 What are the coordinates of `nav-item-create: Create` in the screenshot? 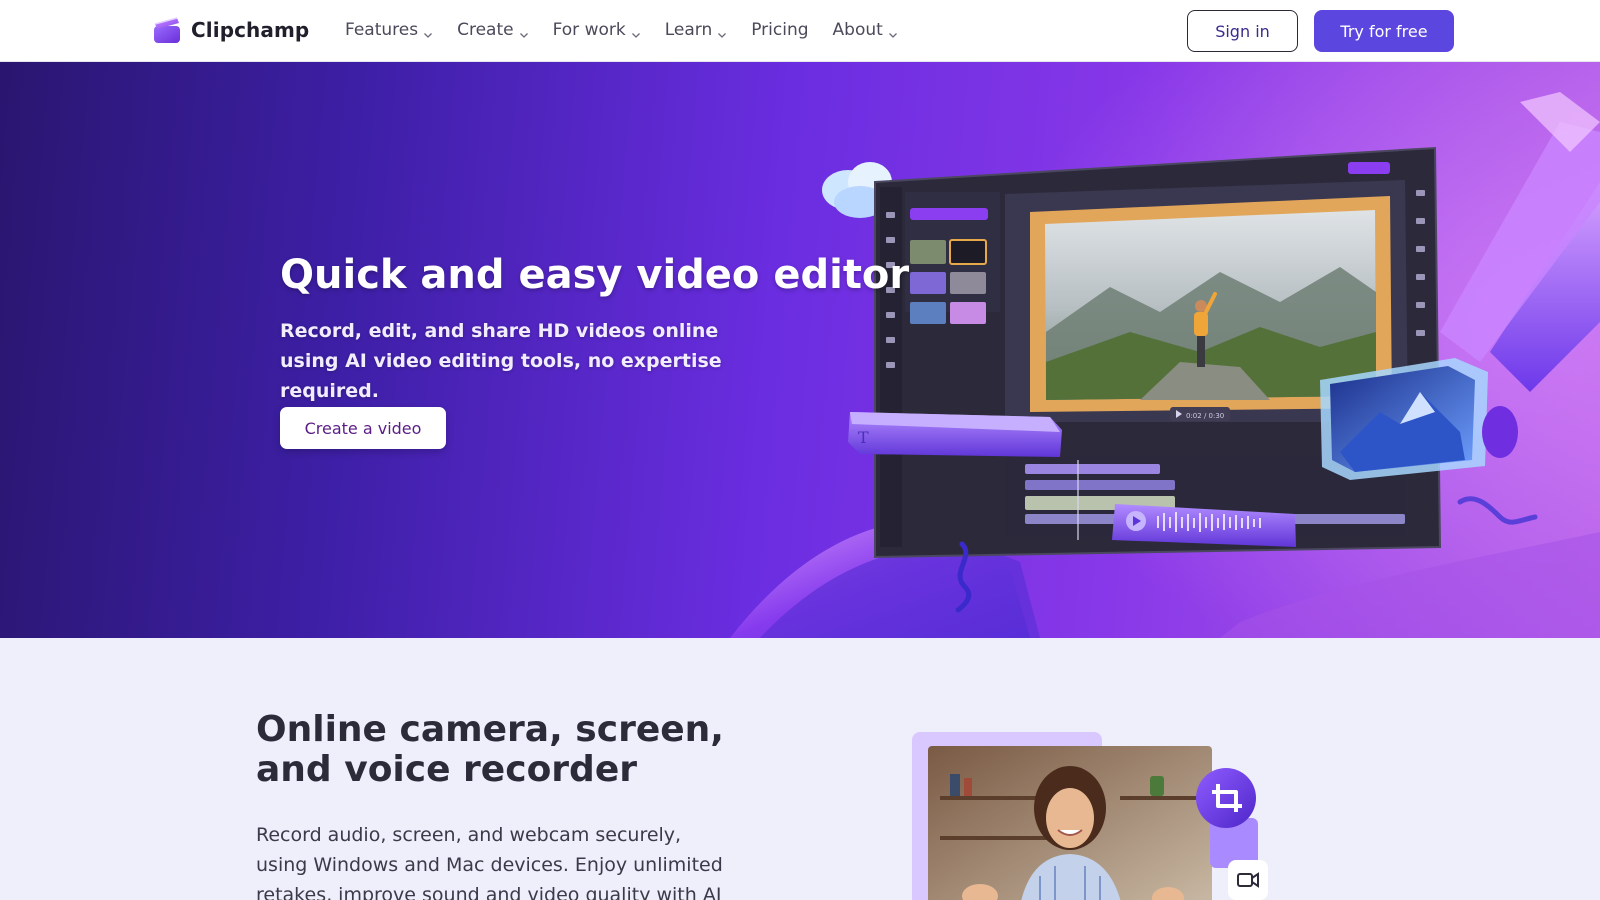 It's located at (493, 30).